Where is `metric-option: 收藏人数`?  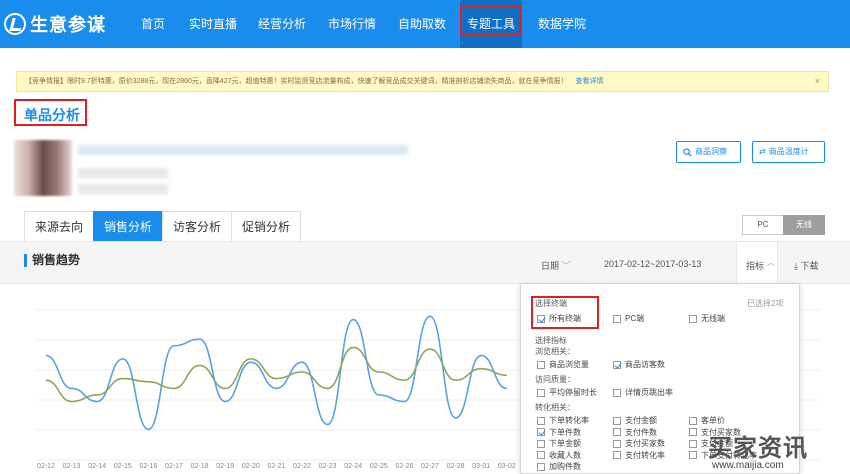
metric-option: 收藏人数 is located at coordinates (559, 455).